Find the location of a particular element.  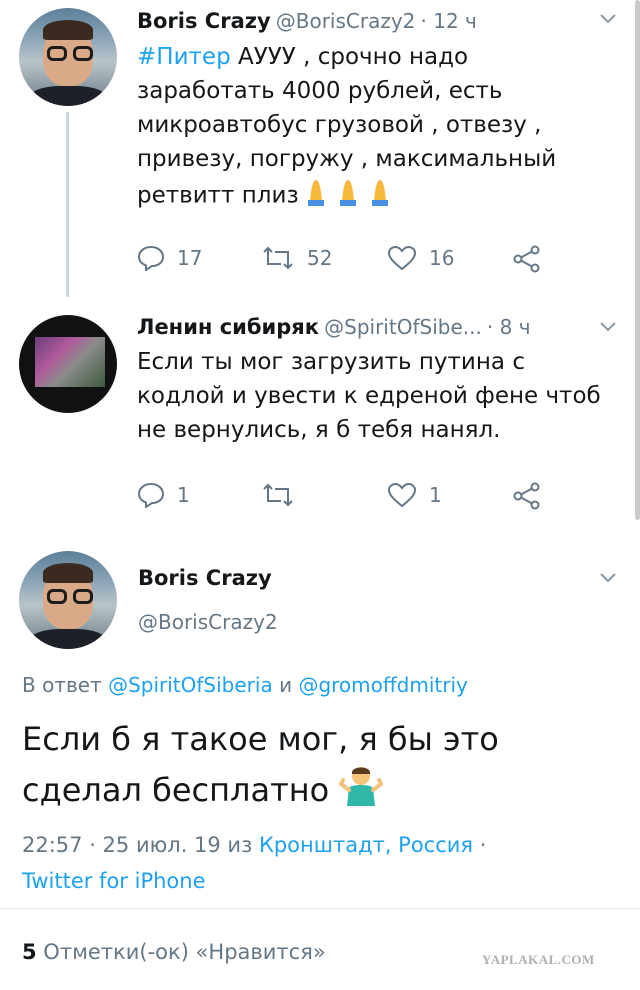

watermark: YAPLAKAL.COM is located at coordinates (538, 959).